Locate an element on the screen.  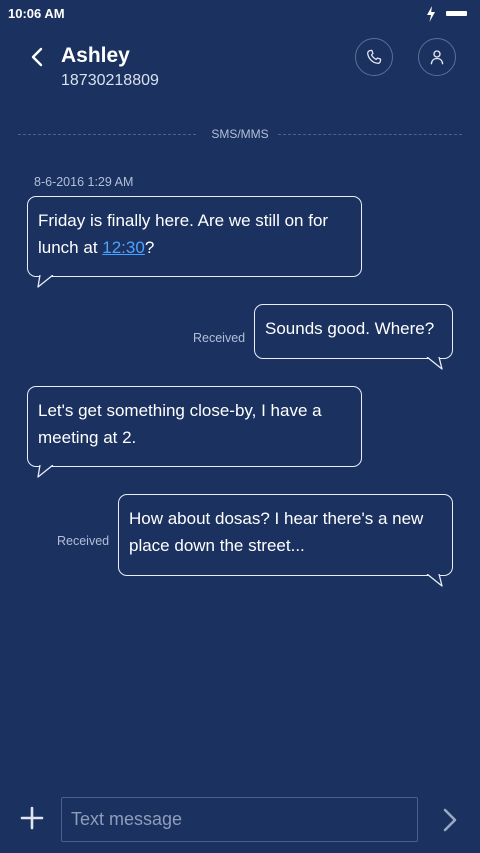
charging-bolt-icon is located at coordinates (431, 14).